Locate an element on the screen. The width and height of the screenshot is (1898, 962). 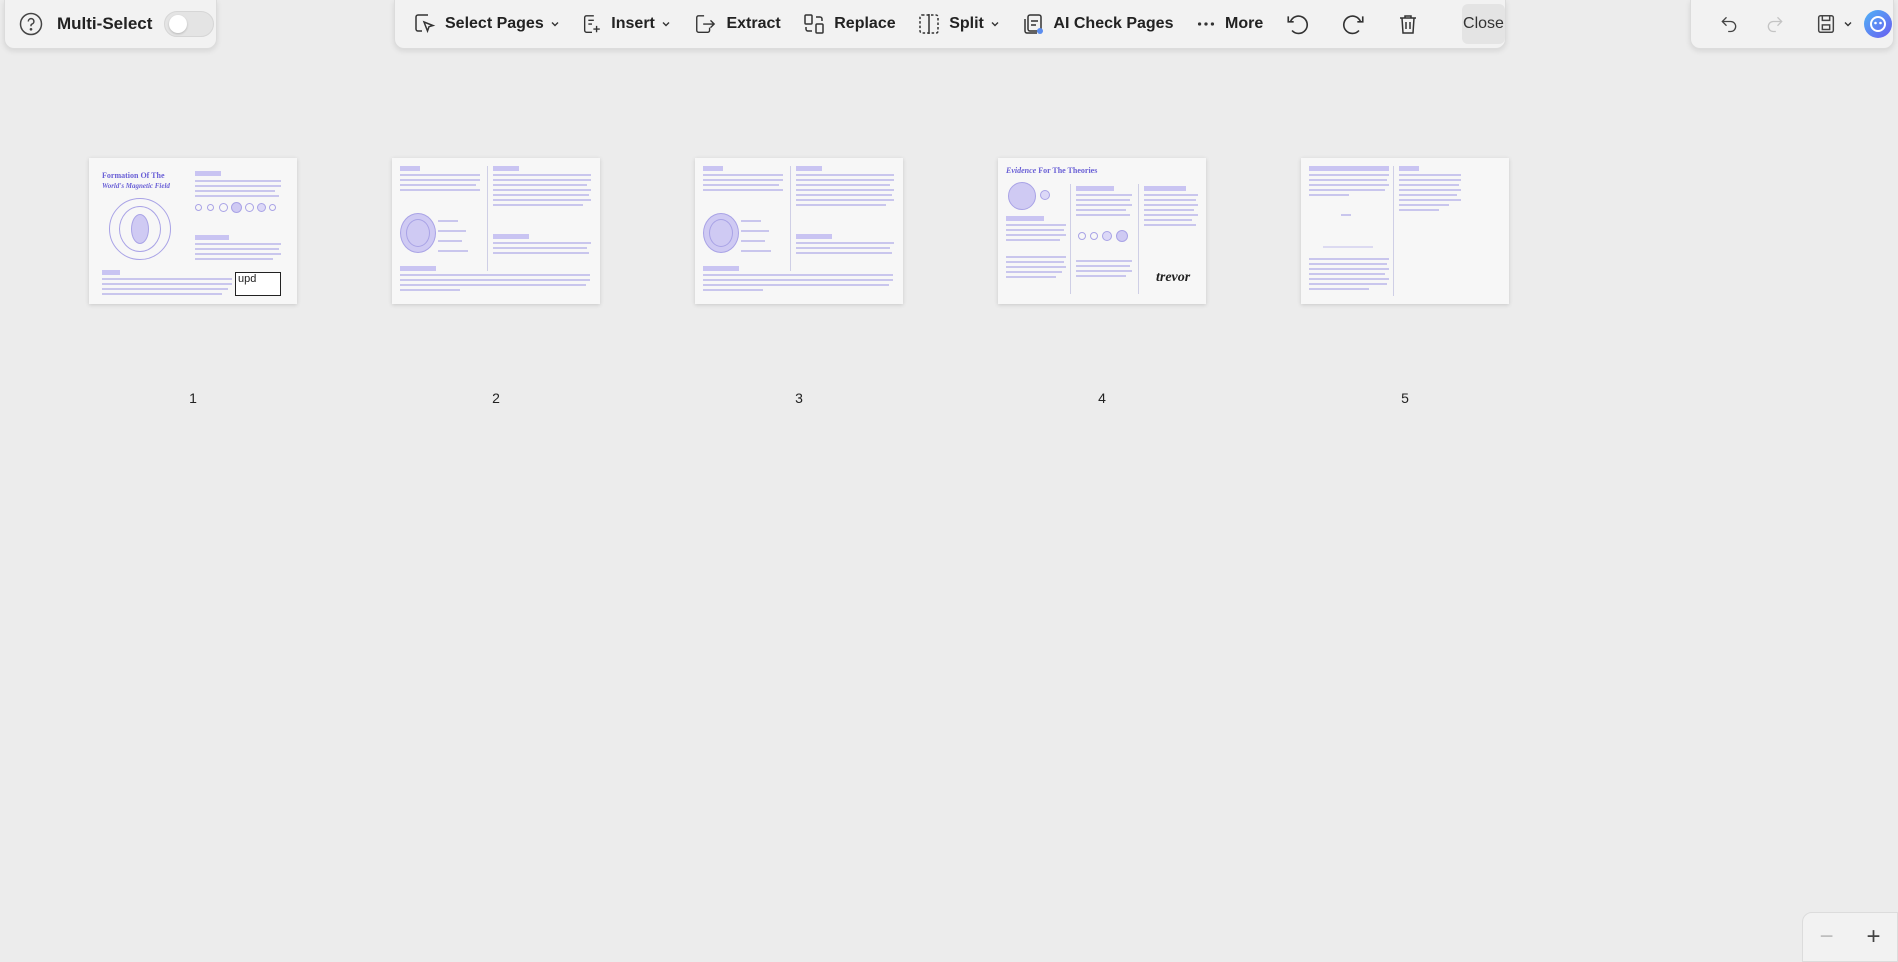
extract-label: Extract is located at coordinates (753, 23).